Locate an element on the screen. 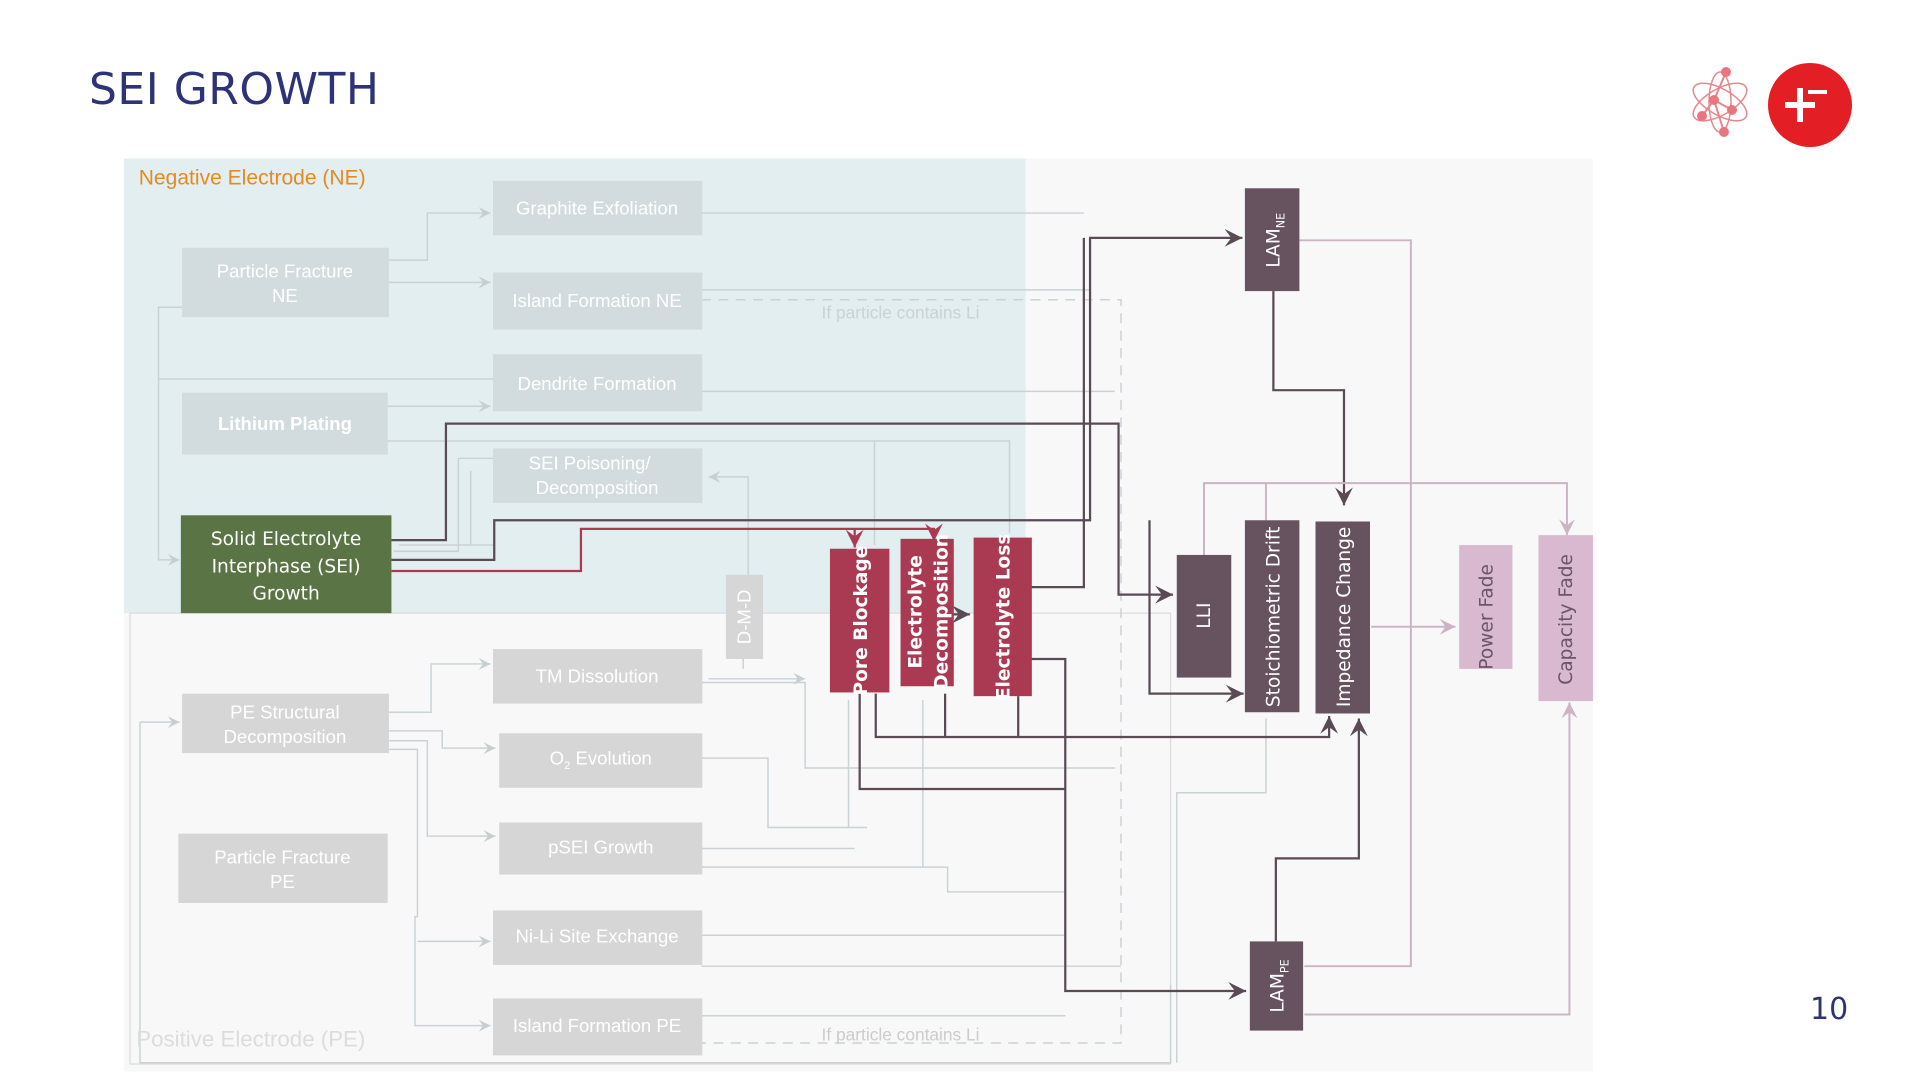 Image resolution: width=1920 pixels, height=1080 pixels. label-power-fade: Power Fade is located at coordinates (1487, 617).